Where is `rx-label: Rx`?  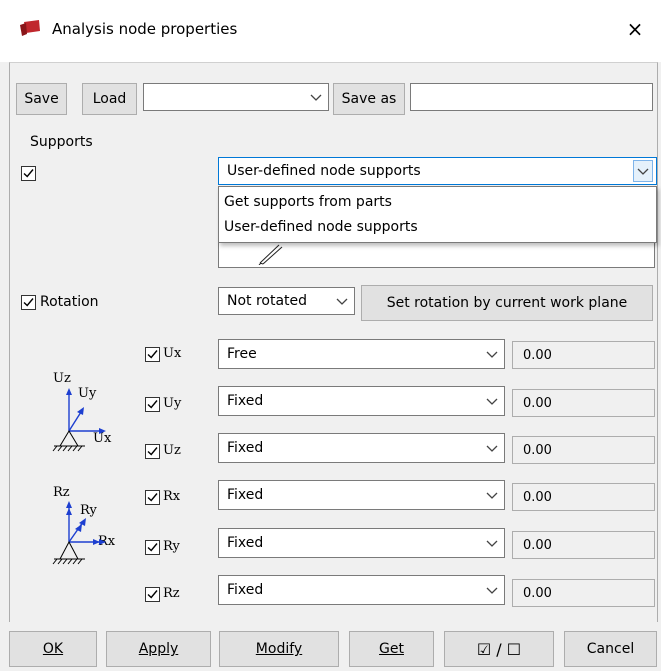
rx-label: Rx is located at coordinates (172, 496).